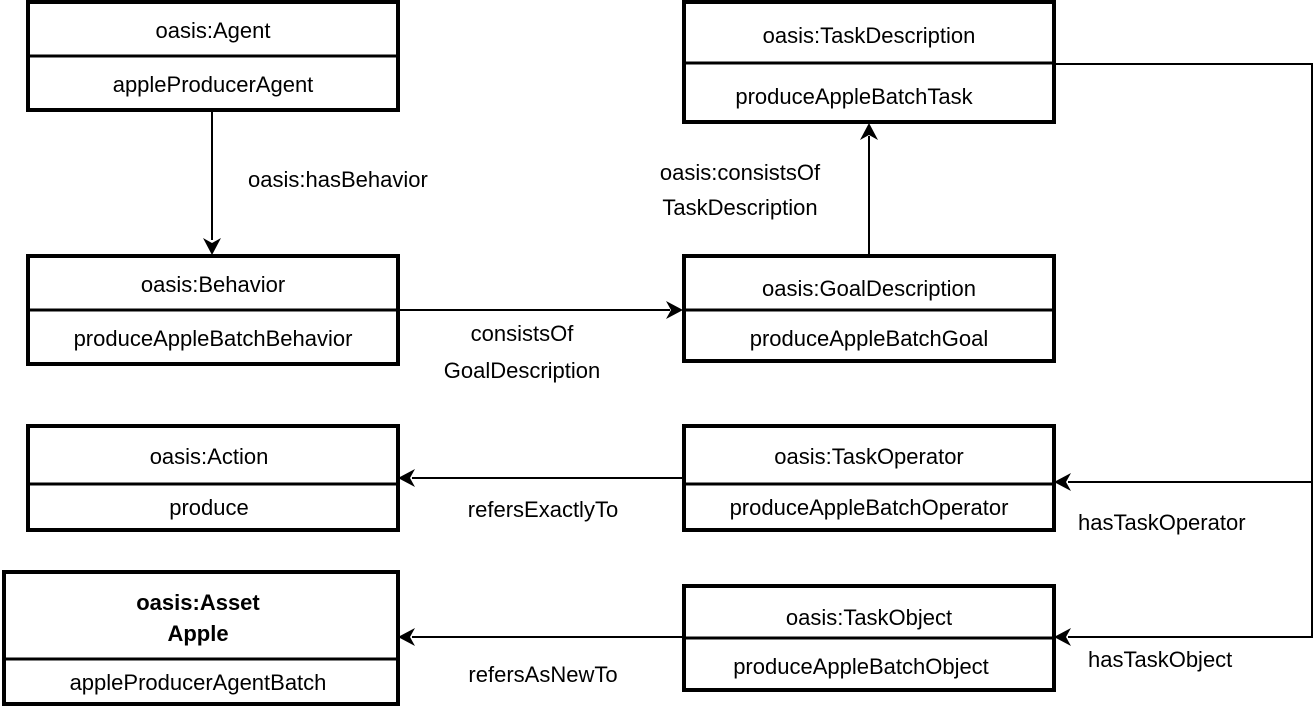 Image resolution: width=1315 pixels, height=707 pixels. Describe the element at coordinates (213, 56) in the screenshot. I see `node-agent: oasis:Agent appleProducerAgent` at that location.